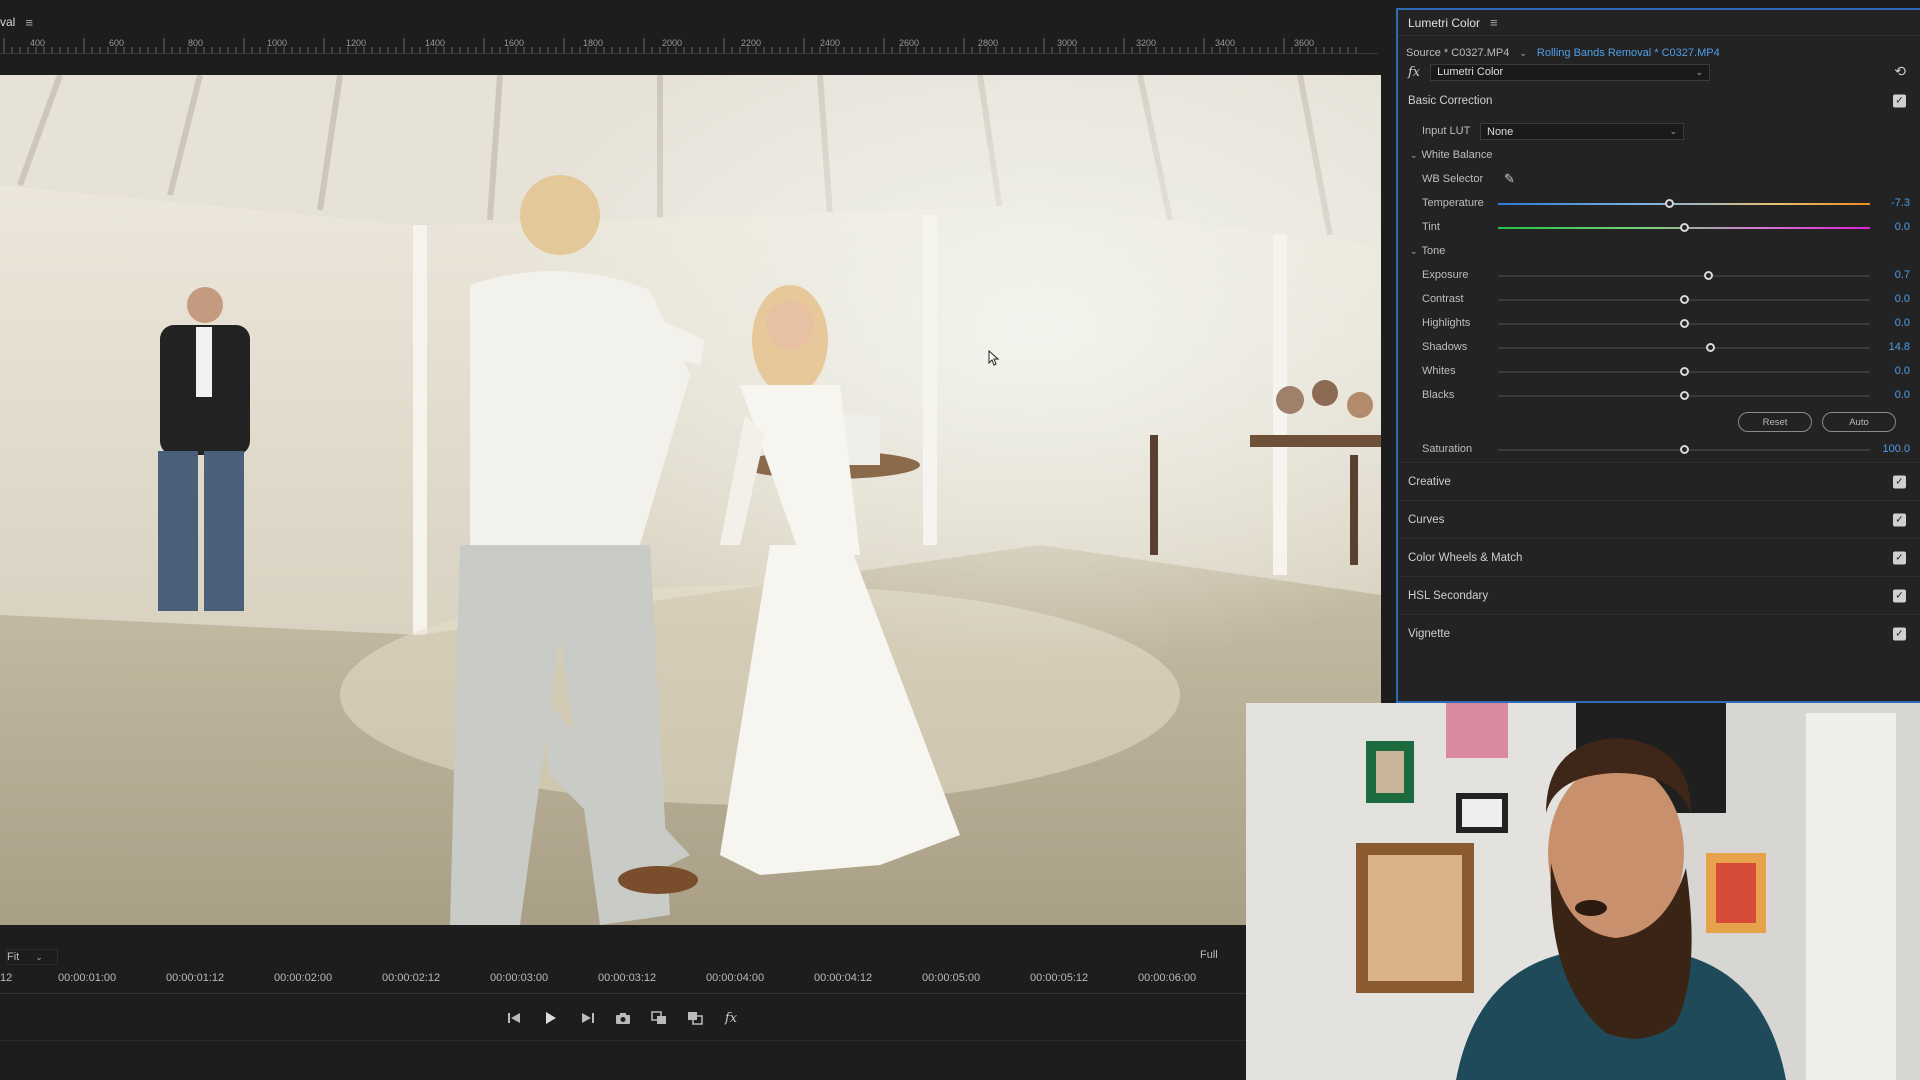 Image resolution: width=1920 pixels, height=1080 pixels. What do you see at coordinates (1902, 275) in the screenshot?
I see `exposure-value: 0.7` at bounding box center [1902, 275].